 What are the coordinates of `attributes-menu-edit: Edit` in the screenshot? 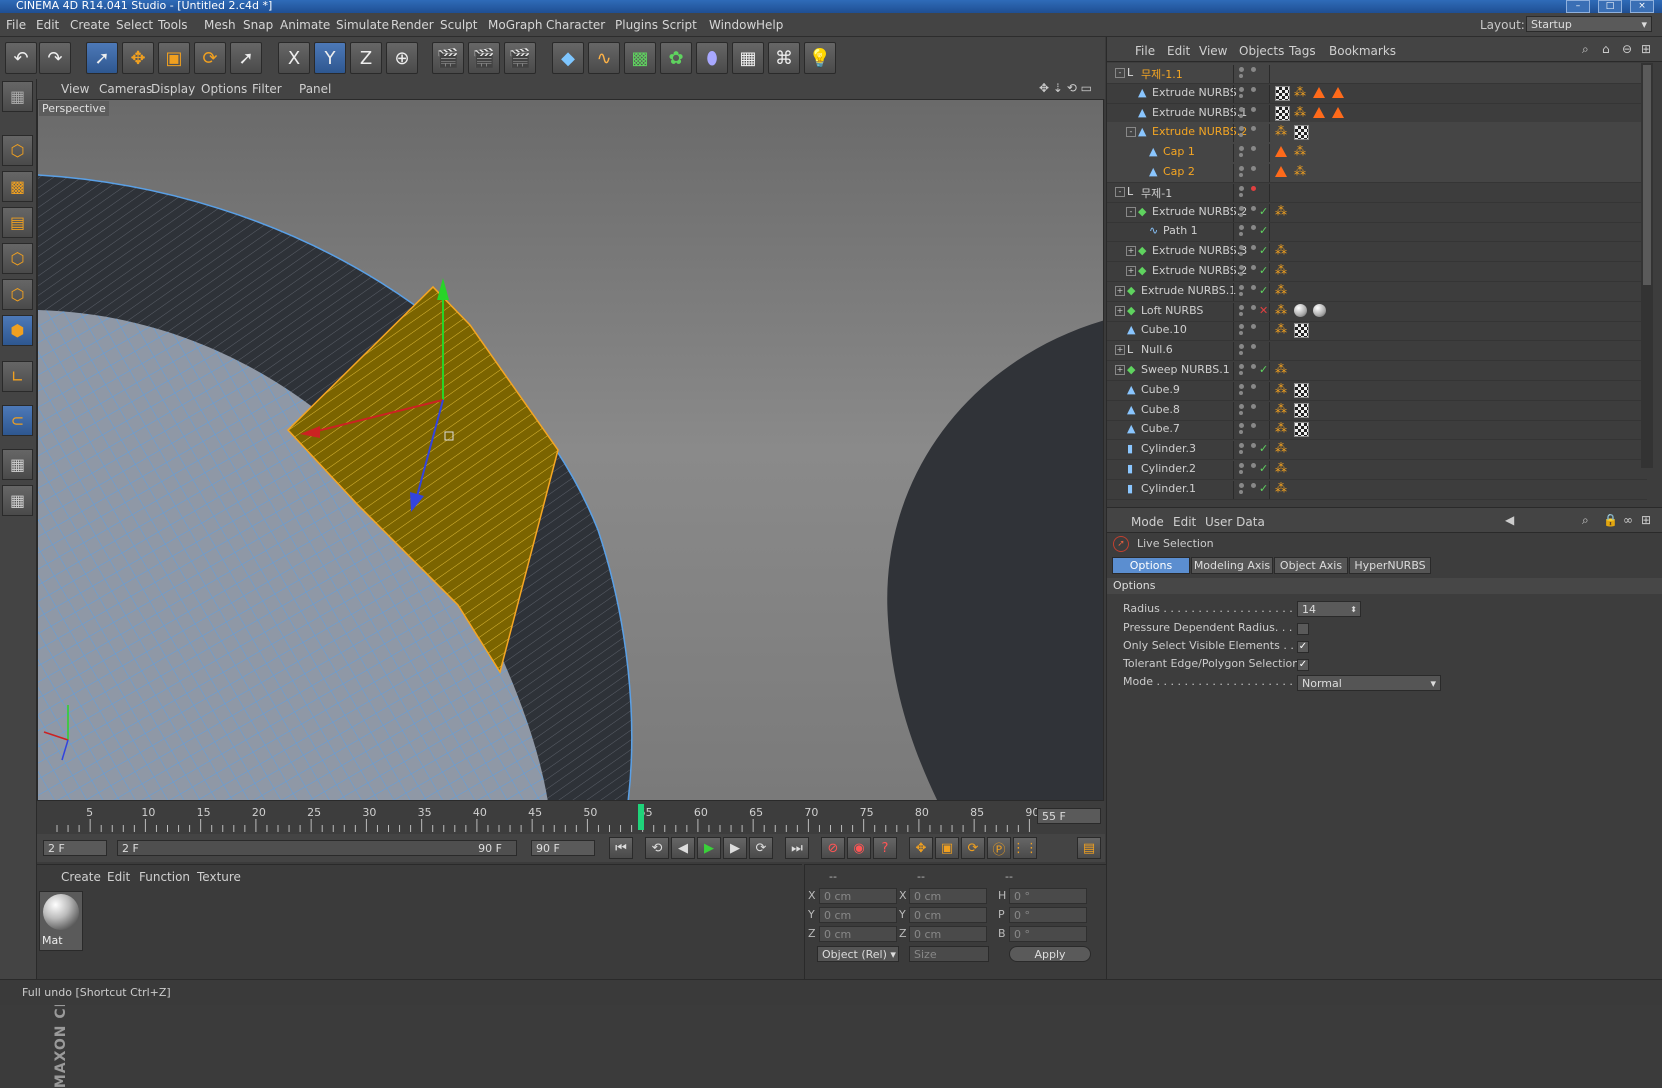 It's located at (1184, 522).